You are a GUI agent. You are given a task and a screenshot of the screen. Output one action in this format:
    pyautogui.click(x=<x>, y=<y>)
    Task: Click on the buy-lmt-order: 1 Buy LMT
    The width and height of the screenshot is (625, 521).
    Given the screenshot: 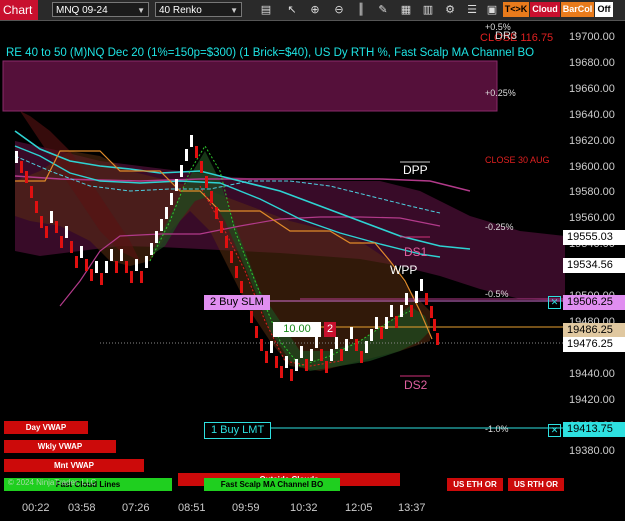 What is the action you would take?
    pyautogui.click(x=238, y=430)
    